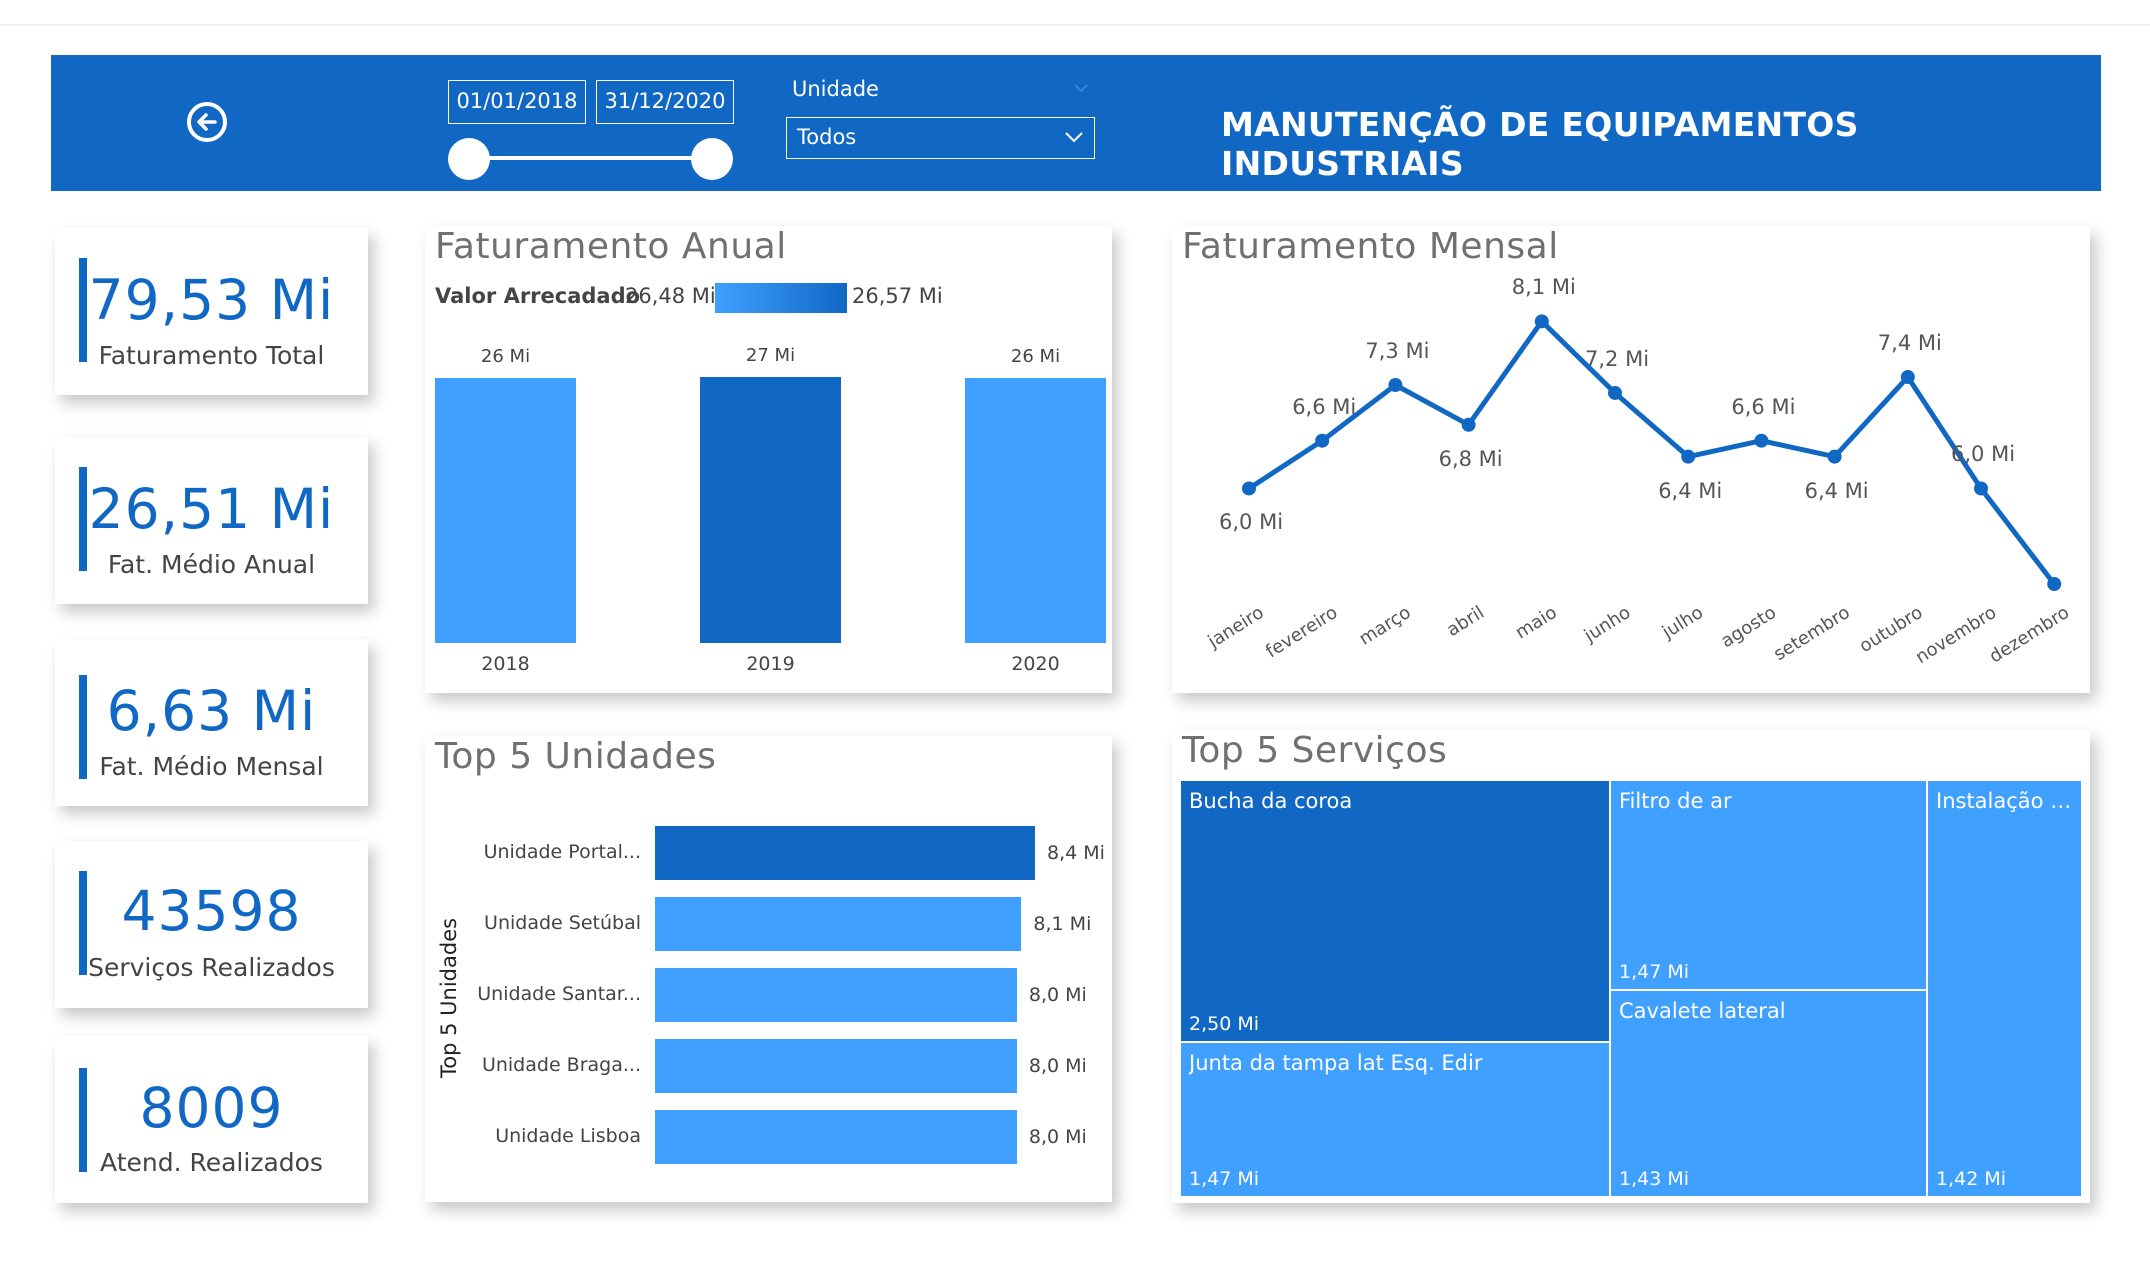  What do you see at coordinates (827, 137) in the screenshot?
I see `unit-dropdown-value: Todos` at bounding box center [827, 137].